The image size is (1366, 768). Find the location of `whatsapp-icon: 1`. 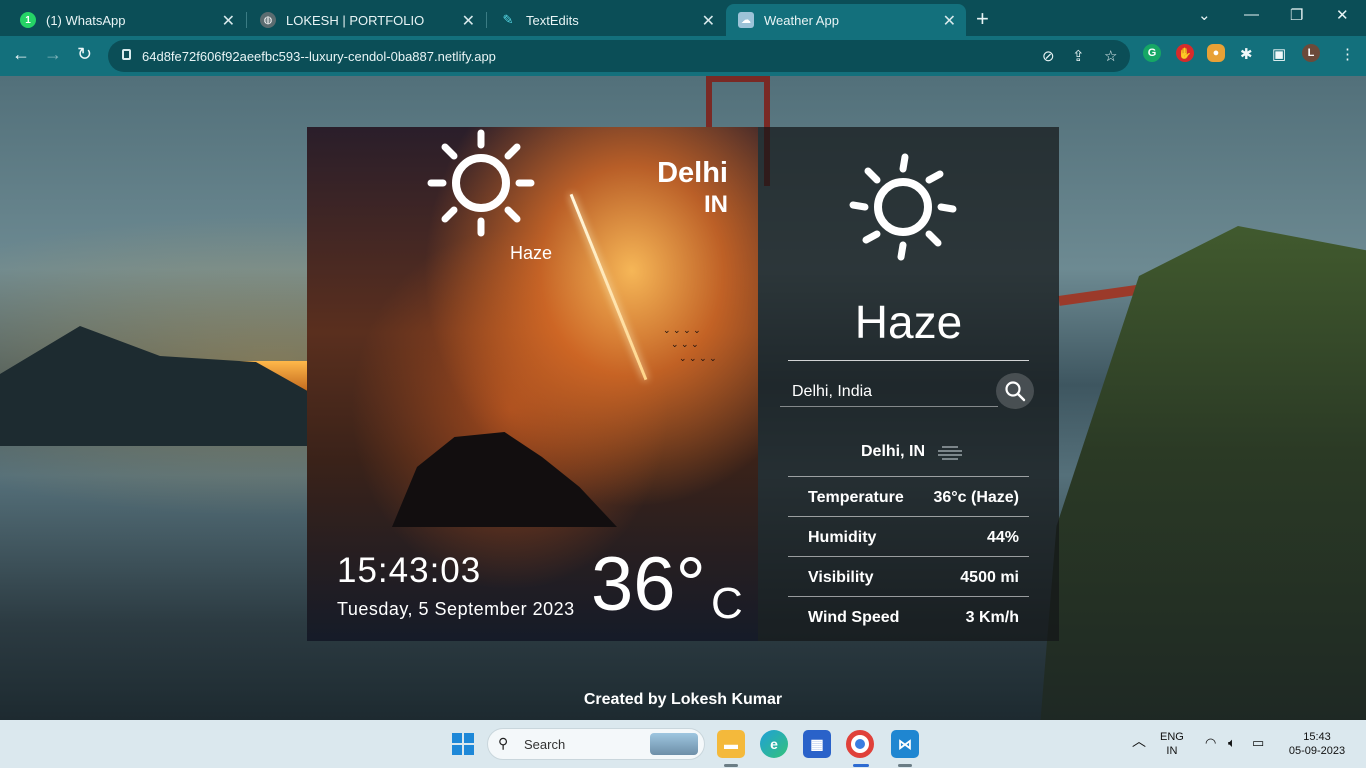

whatsapp-icon: 1 is located at coordinates (28, 20).